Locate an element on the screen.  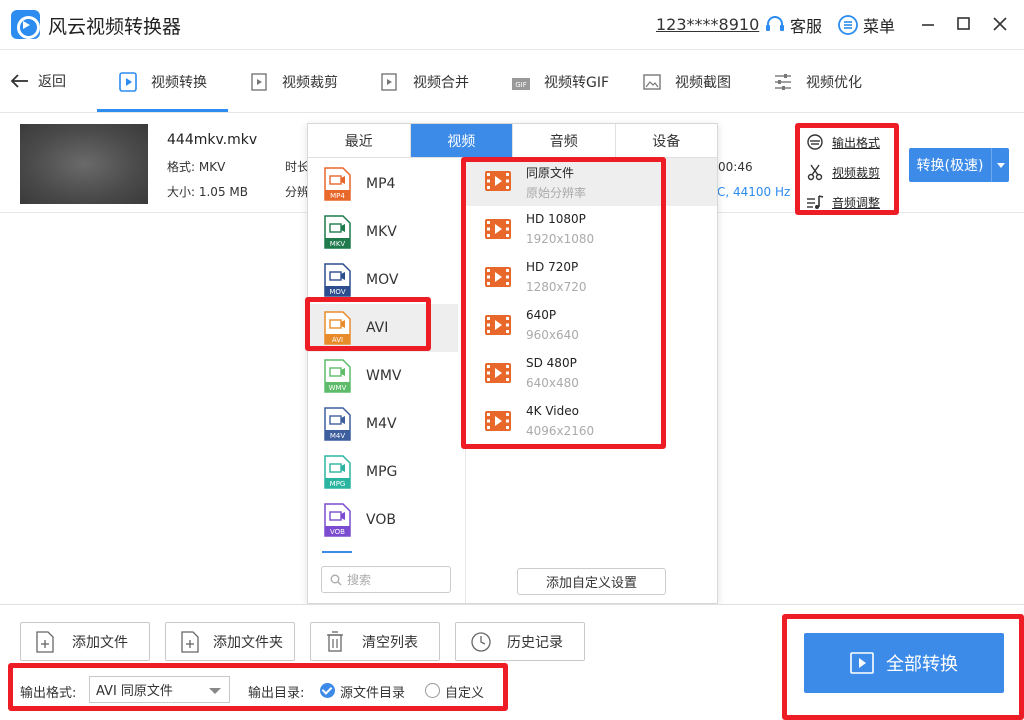
tab-video-to-gif: GIF 视频转GIF is located at coordinates (559, 82).